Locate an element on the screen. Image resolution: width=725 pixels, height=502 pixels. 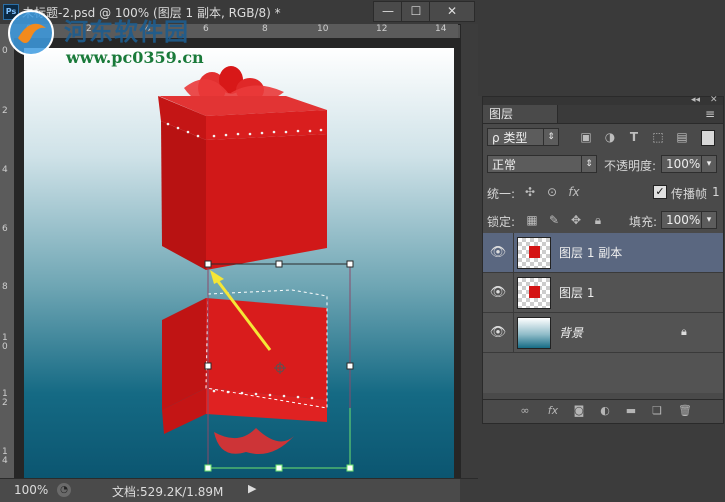
ruler-tick-label: 1 4 is located at coordinates (5, 456).